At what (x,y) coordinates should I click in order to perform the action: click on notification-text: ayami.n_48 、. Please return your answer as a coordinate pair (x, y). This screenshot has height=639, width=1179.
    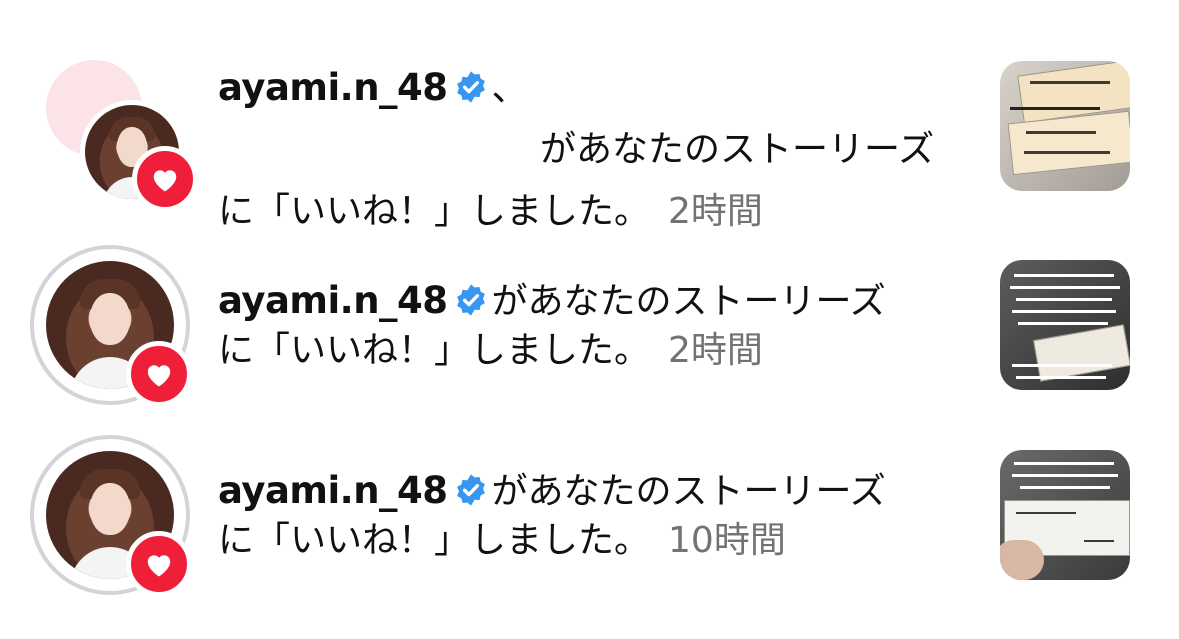
    Looking at the image, I should click on (373, 88).